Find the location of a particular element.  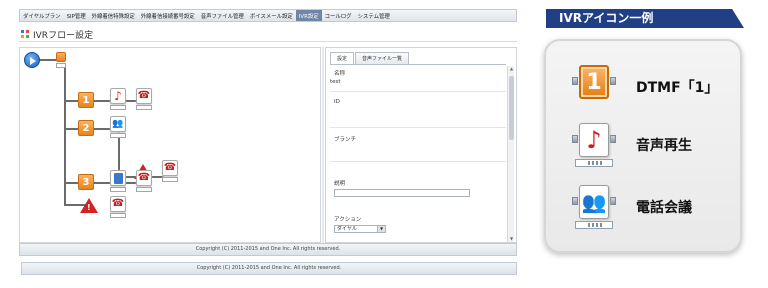

menu-item-outside-special: 外線着信特殊設定 is located at coordinates (113, 15).